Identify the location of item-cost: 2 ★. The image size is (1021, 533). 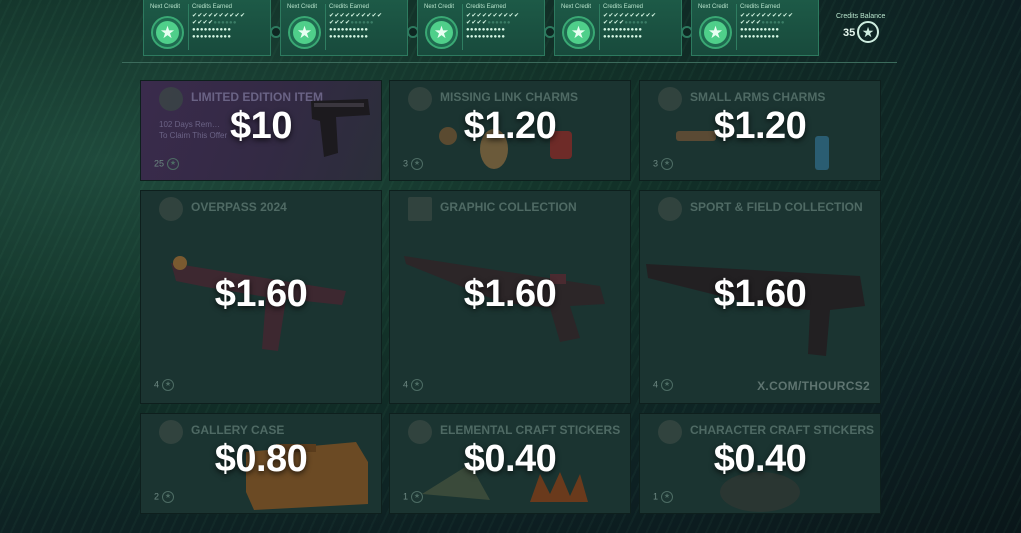
(164, 497).